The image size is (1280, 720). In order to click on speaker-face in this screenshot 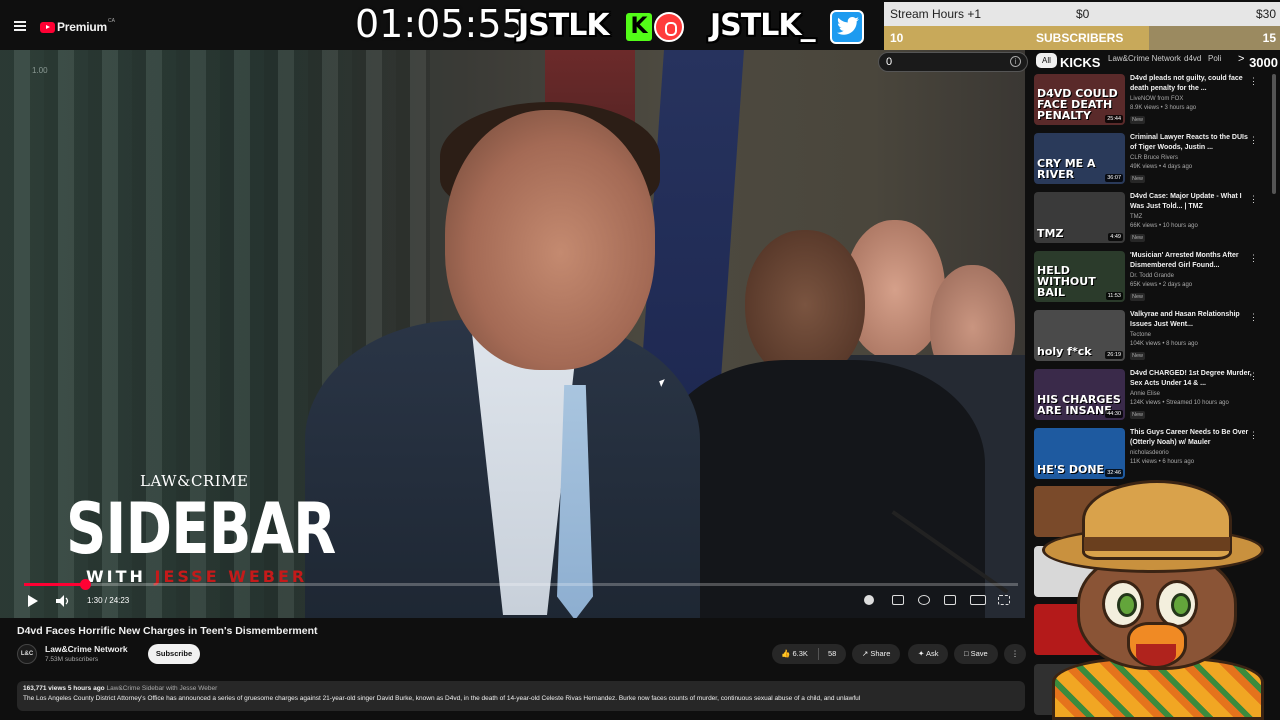, I will do `click(550, 240)`.